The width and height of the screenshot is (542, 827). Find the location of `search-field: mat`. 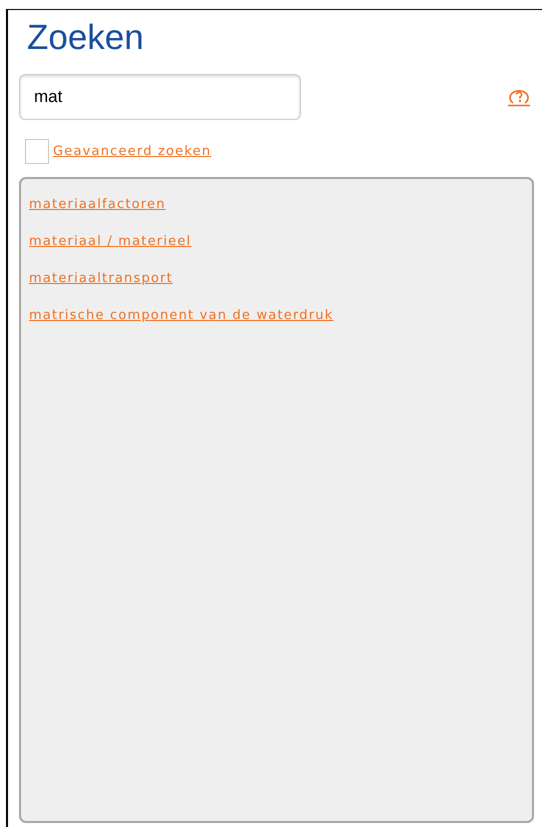

search-field: mat is located at coordinates (160, 97).